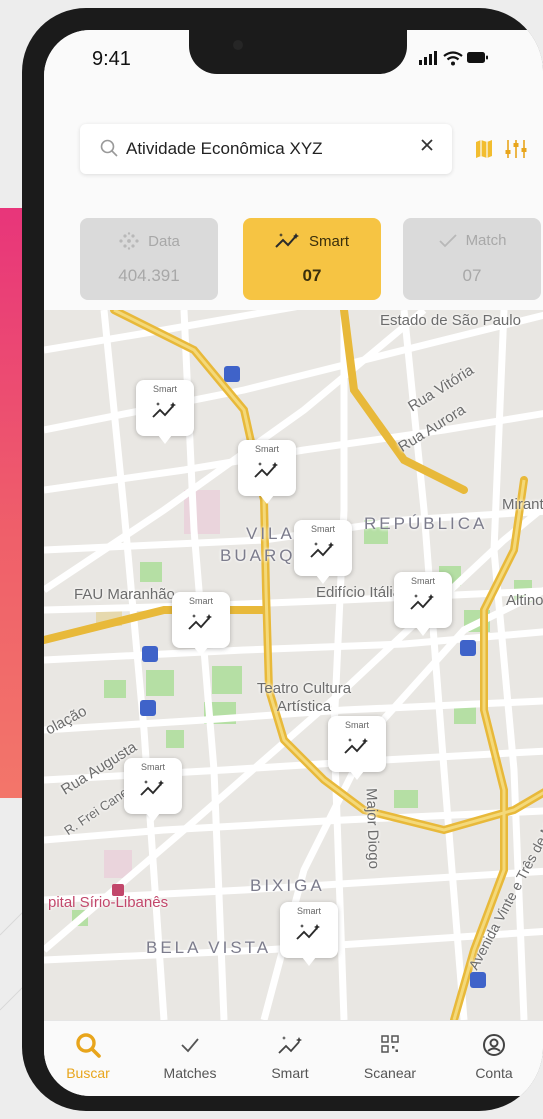 This screenshot has width=543, height=1119. What do you see at coordinates (524, 600) in the screenshot?
I see `map-label-altino: Altino A` at bounding box center [524, 600].